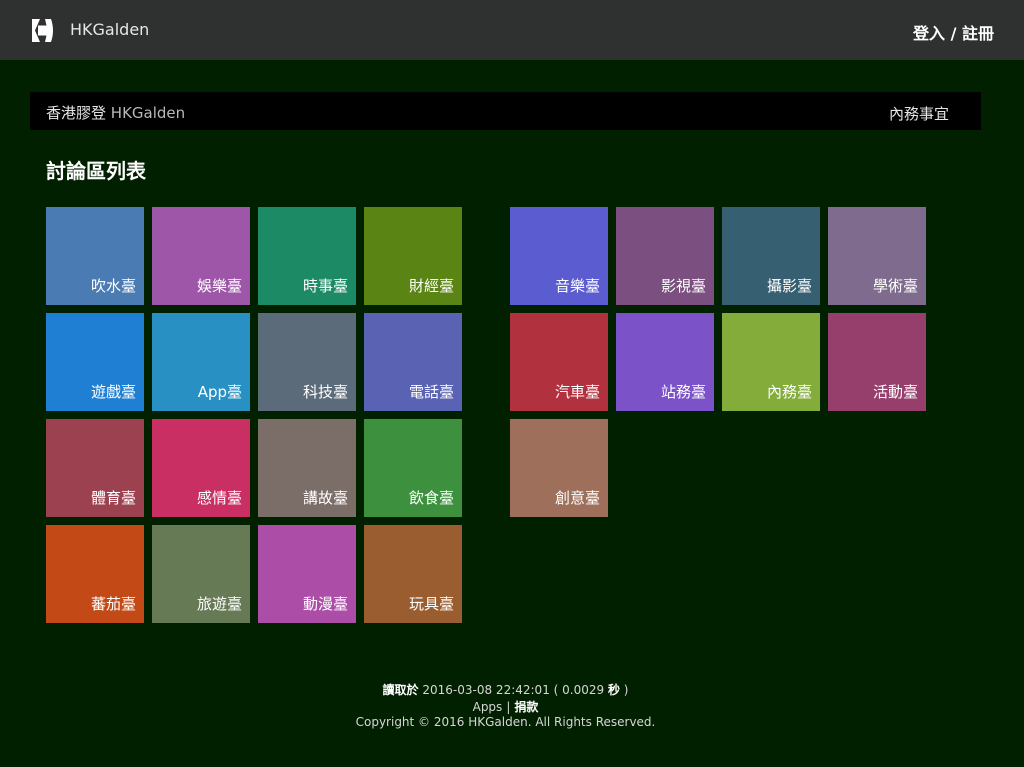 This screenshot has width=1024, height=767. Describe the element at coordinates (665, 256) in the screenshot. I see `board-tile: 影視臺` at that location.